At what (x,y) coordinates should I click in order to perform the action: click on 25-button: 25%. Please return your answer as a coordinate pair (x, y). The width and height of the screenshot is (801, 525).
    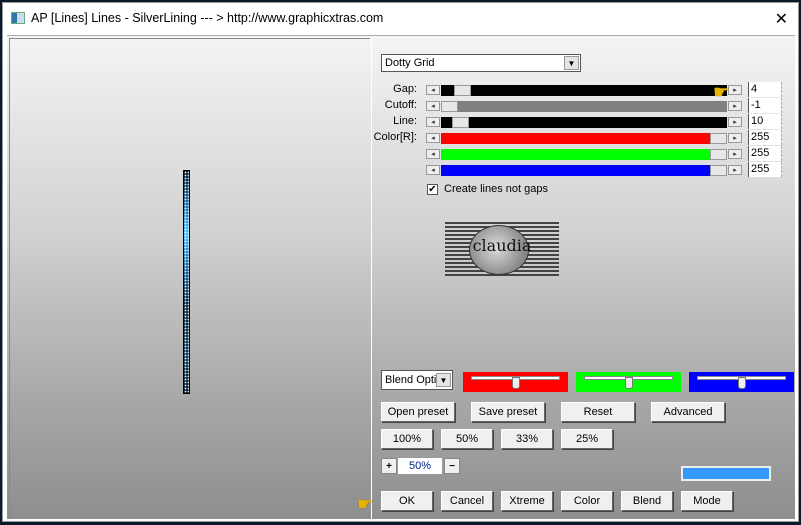
    Looking at the image, I should click on (587, 439).